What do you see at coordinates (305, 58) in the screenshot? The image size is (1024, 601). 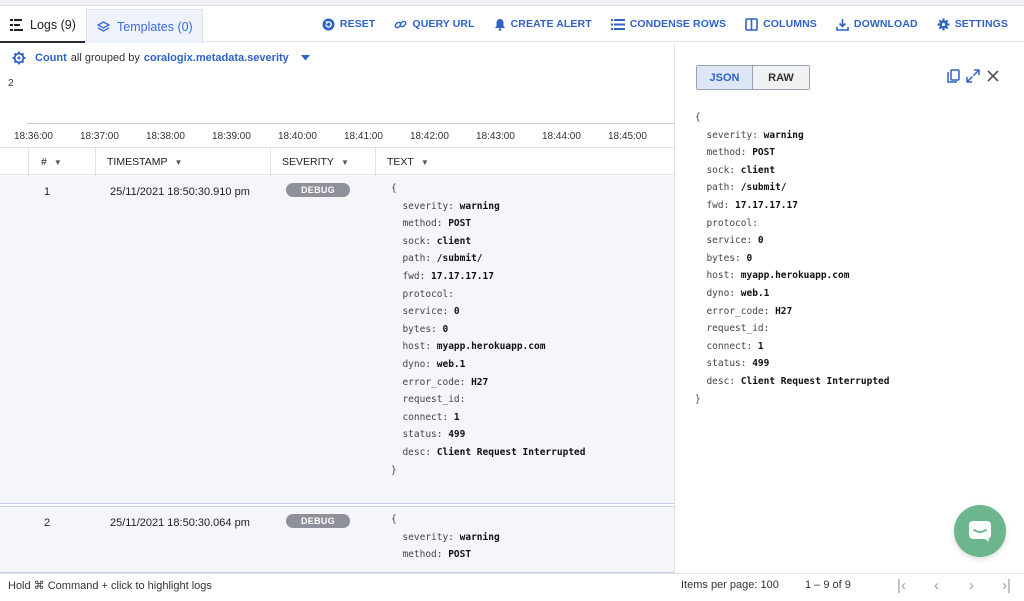 I see `chevron-down-icon` at bounding box center [305, 58].